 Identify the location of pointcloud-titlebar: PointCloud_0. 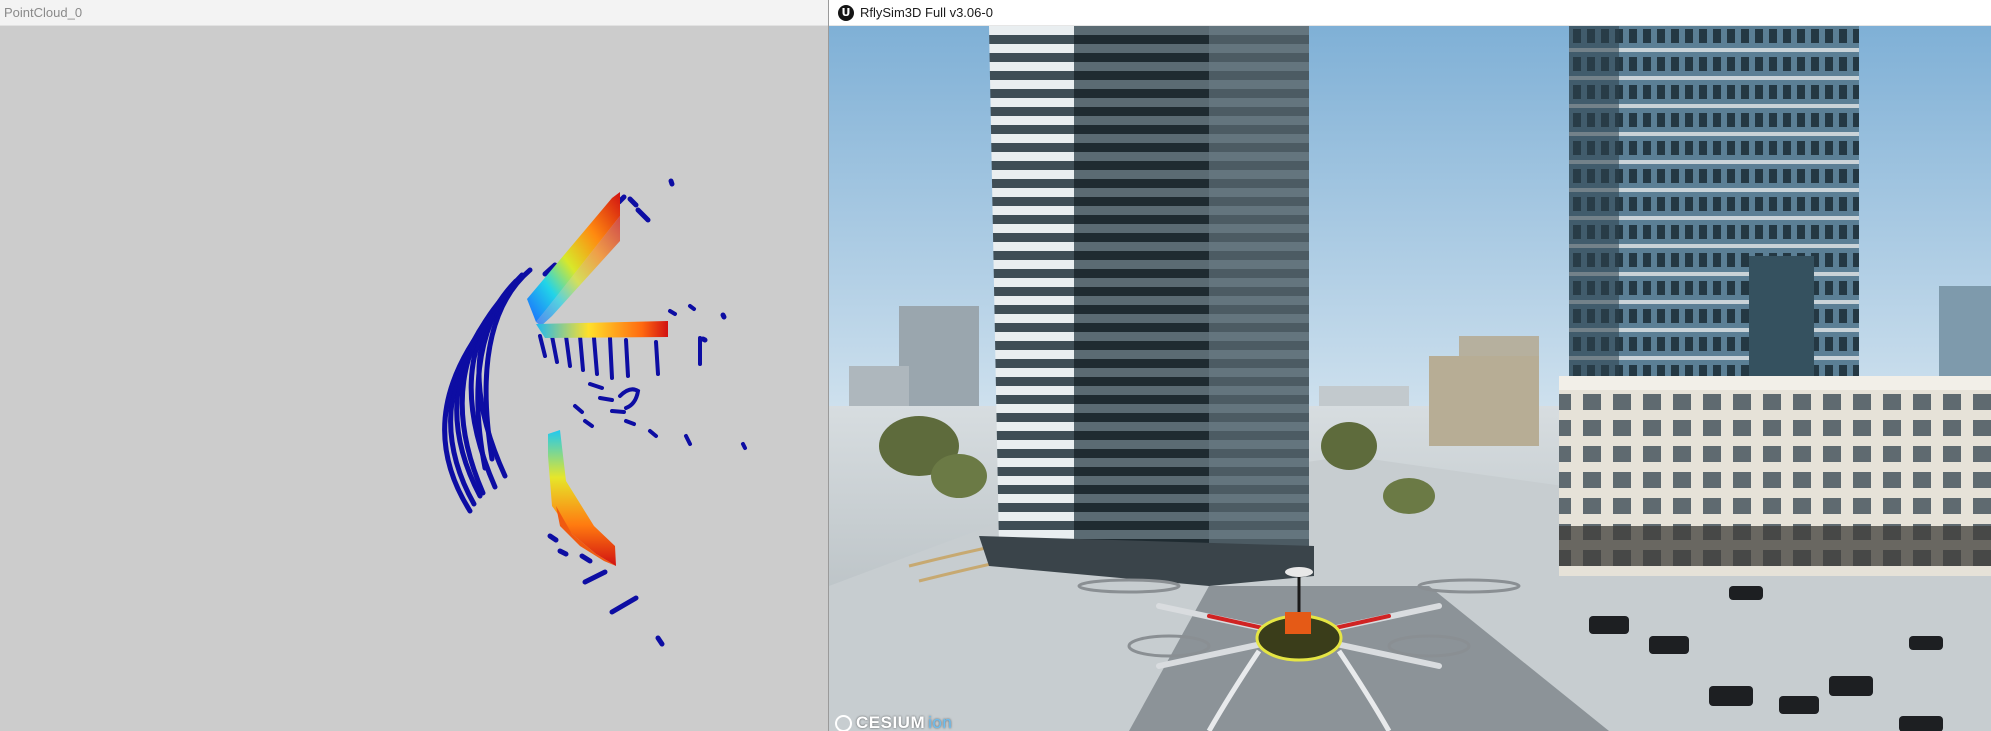
(414, 13).